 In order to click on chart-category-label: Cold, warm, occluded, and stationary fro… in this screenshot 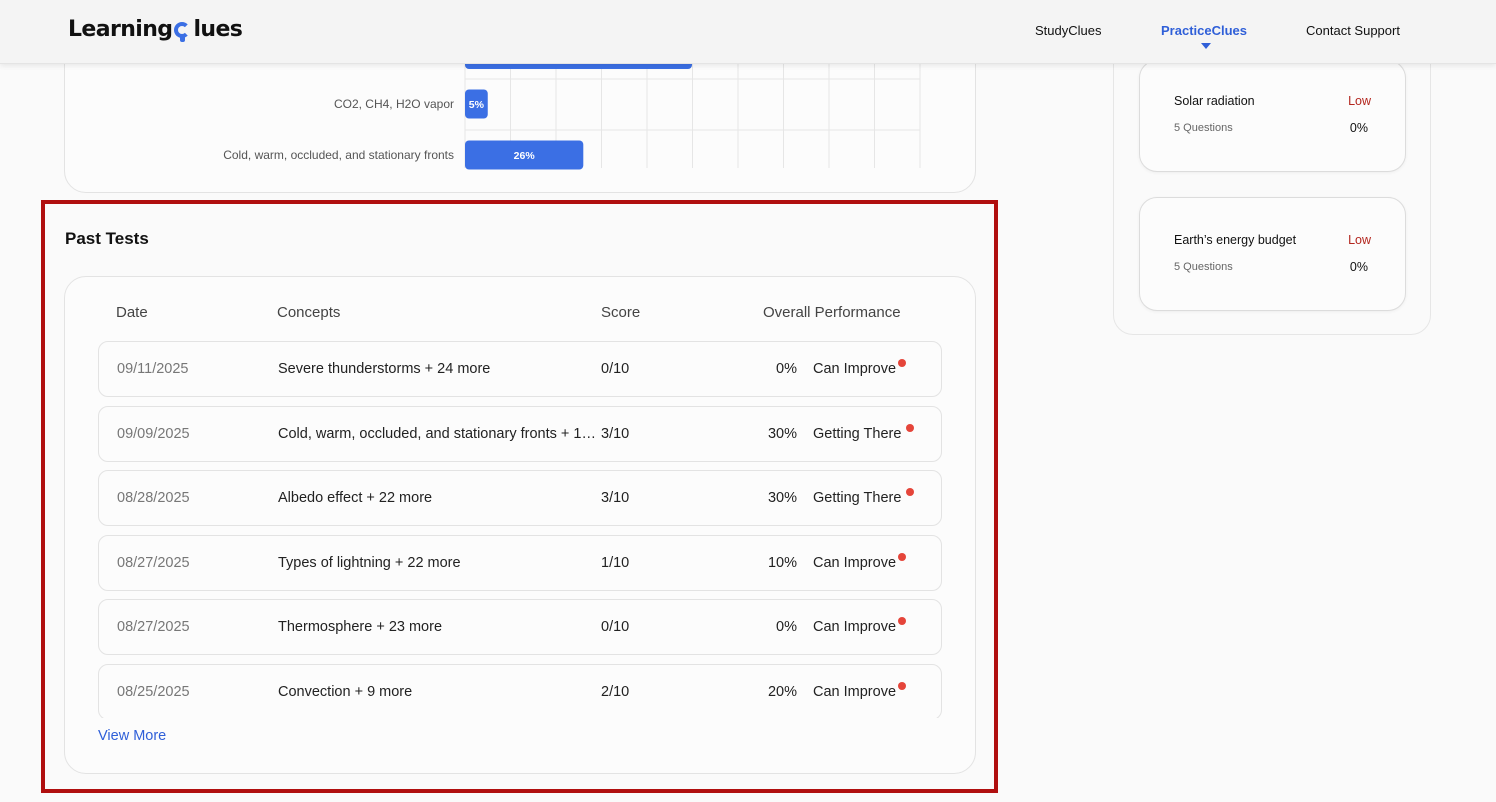, I will do `click(338, 155)`.